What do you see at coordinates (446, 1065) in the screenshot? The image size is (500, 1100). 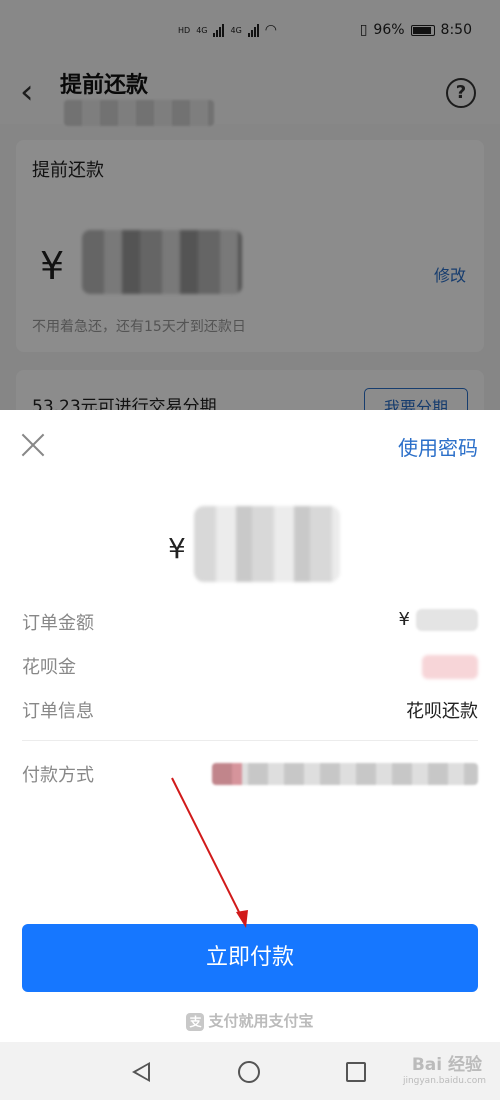 I see `watermark-logo: Bai 经验` at bounding box center [446, 1065].